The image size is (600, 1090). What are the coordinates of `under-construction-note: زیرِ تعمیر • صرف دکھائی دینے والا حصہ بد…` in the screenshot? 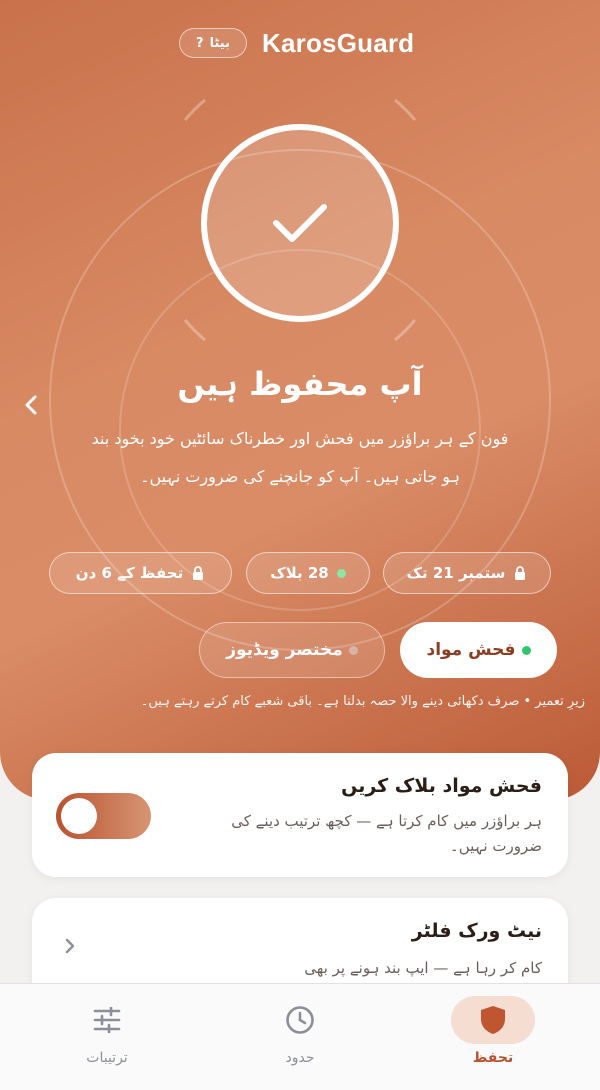 It's located at (362, 701).